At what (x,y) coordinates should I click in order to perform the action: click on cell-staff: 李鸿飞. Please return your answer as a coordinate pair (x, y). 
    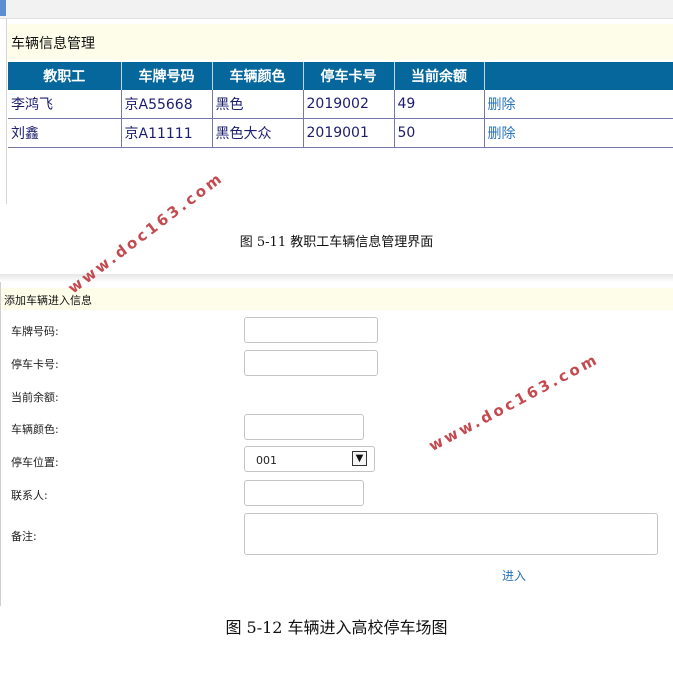
    Looking at the image, I should click on (65, 104).